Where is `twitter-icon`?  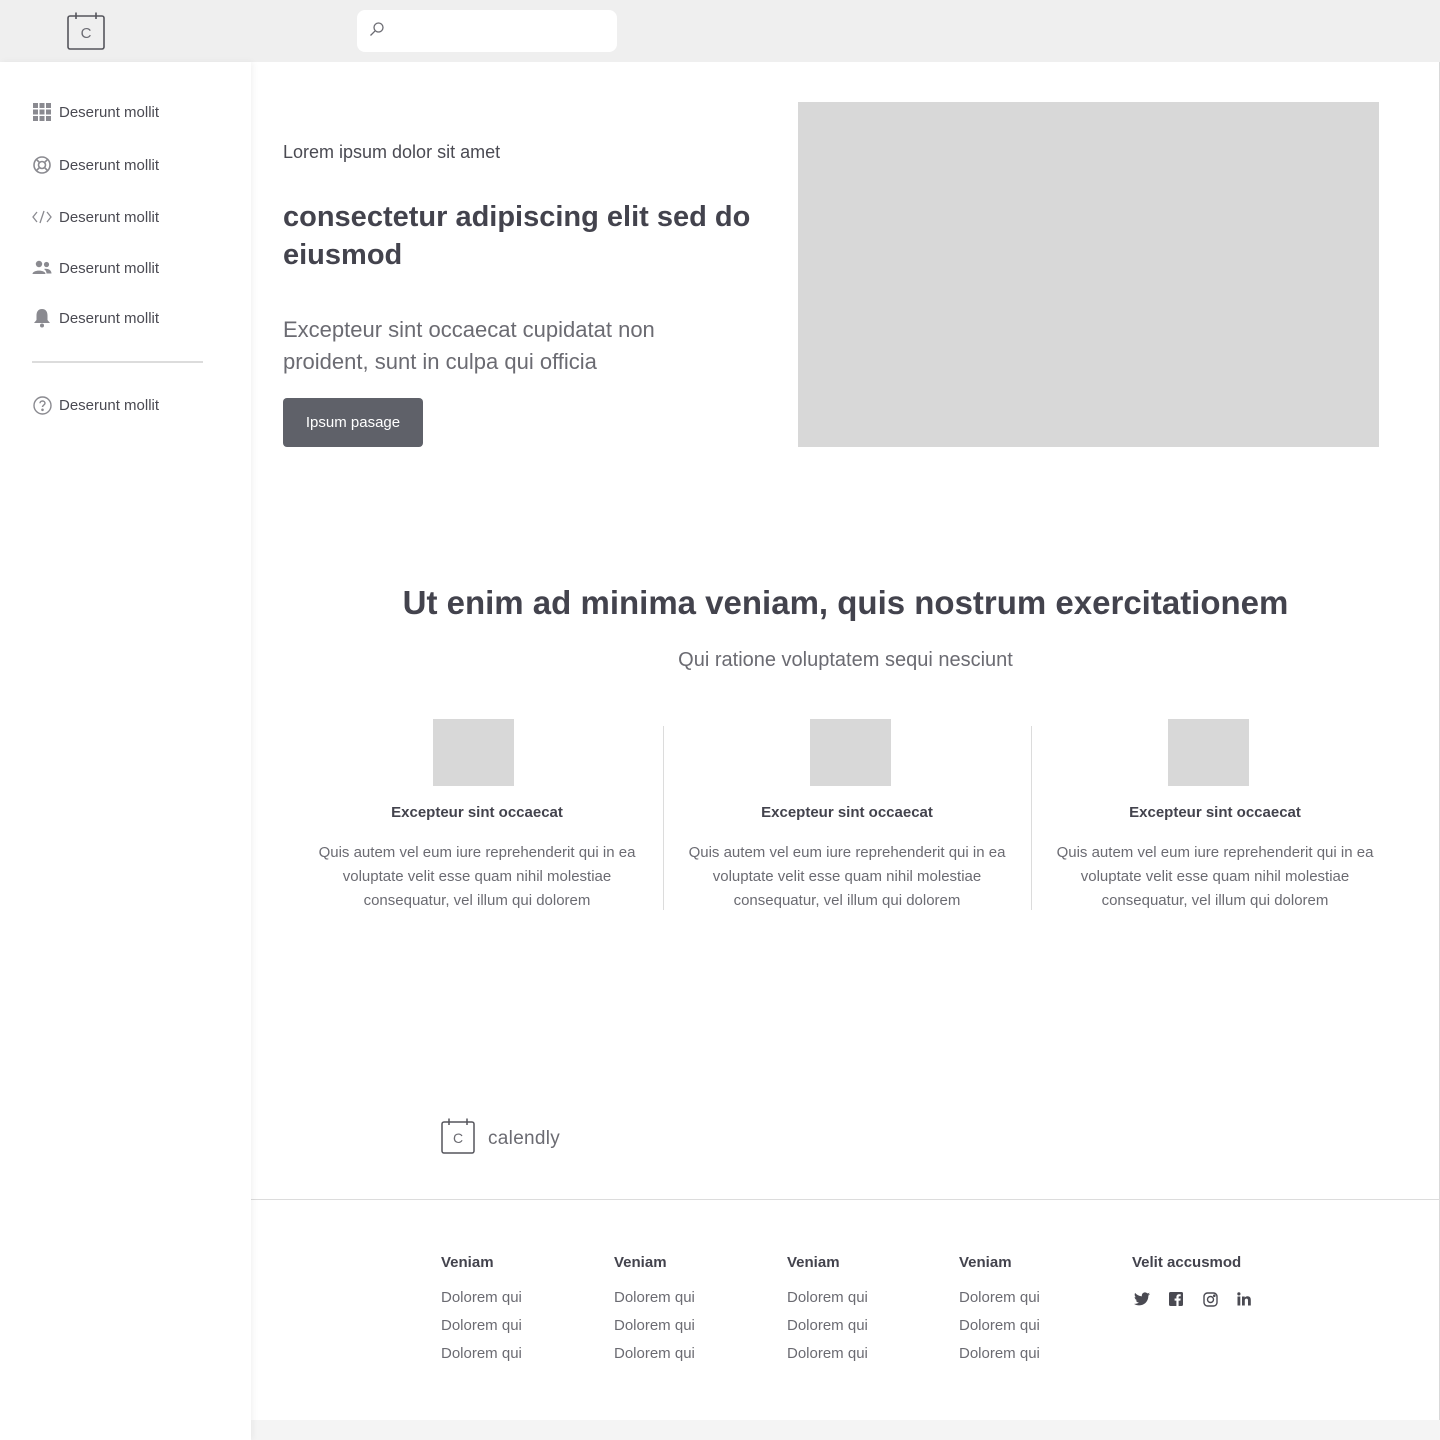
twitter-icon is located at coordinates (1142, 1299).